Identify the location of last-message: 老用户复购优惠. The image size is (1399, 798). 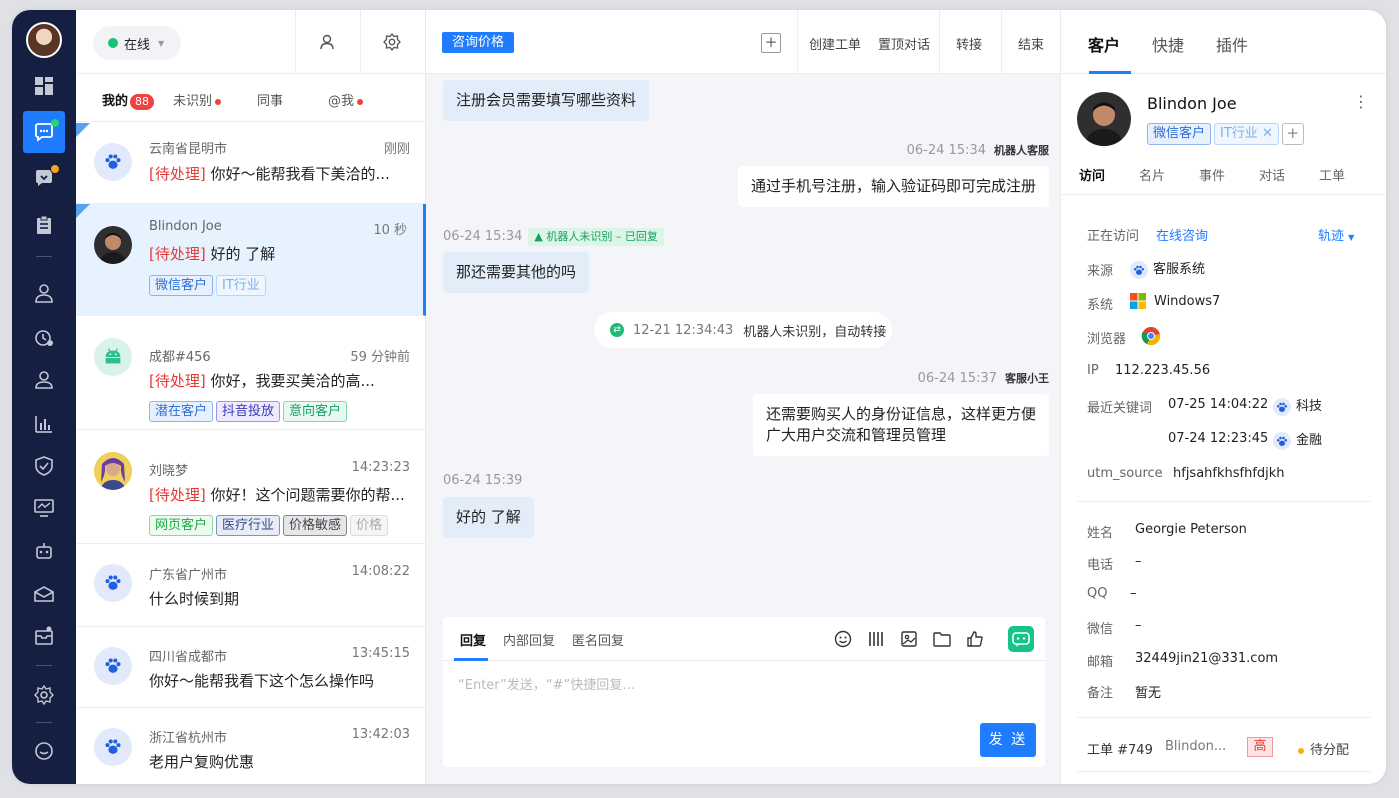
(202, 762).